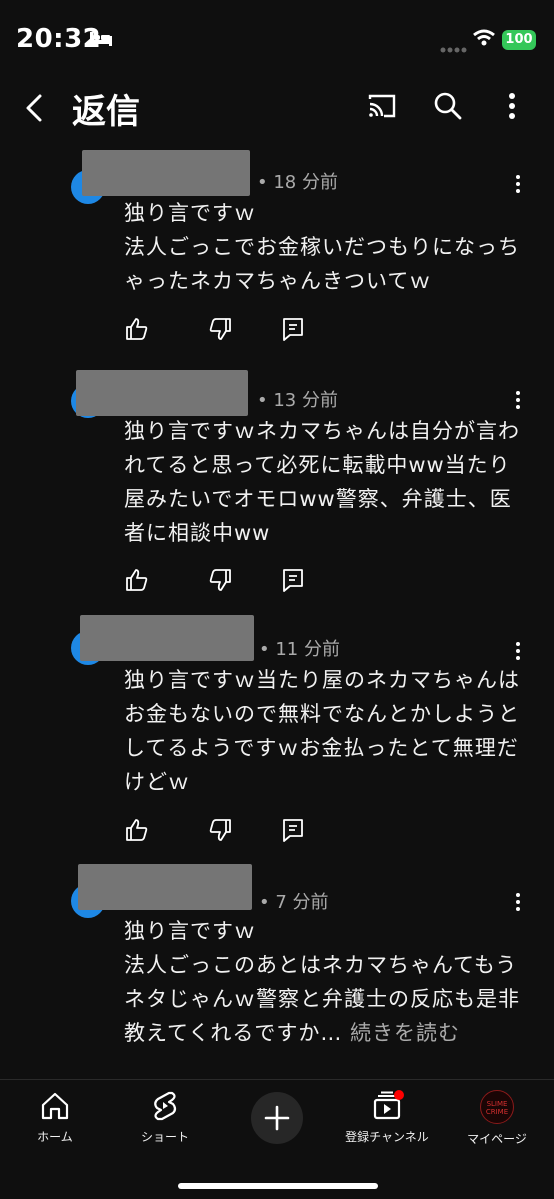 The height and width of the screenshot is (1199, 554). What do you see at coordinates (277, 108) in the screenshot?
I see `header: 返信` at bounding box center [277, 108].